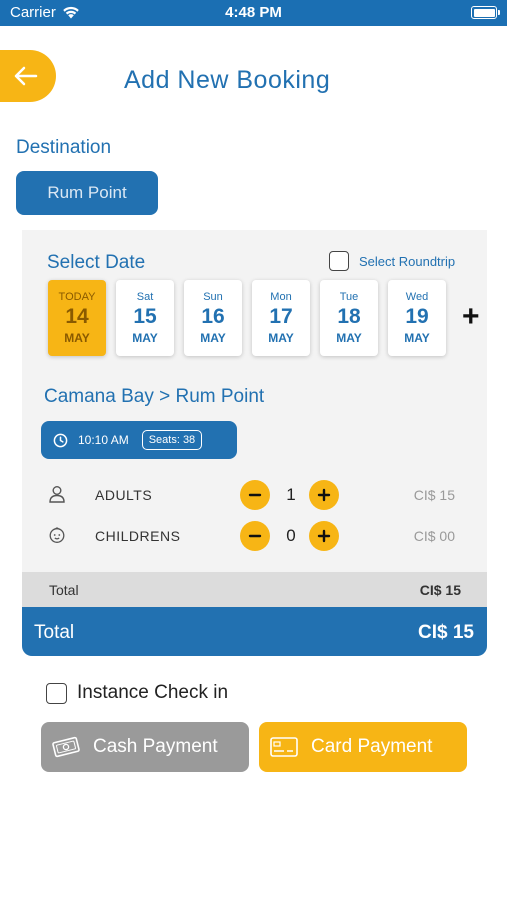  What do you see at coordinates (138, 536) in the screenshot?
I see `children-label: CHILDRENS` at bounding box center [138, 536].